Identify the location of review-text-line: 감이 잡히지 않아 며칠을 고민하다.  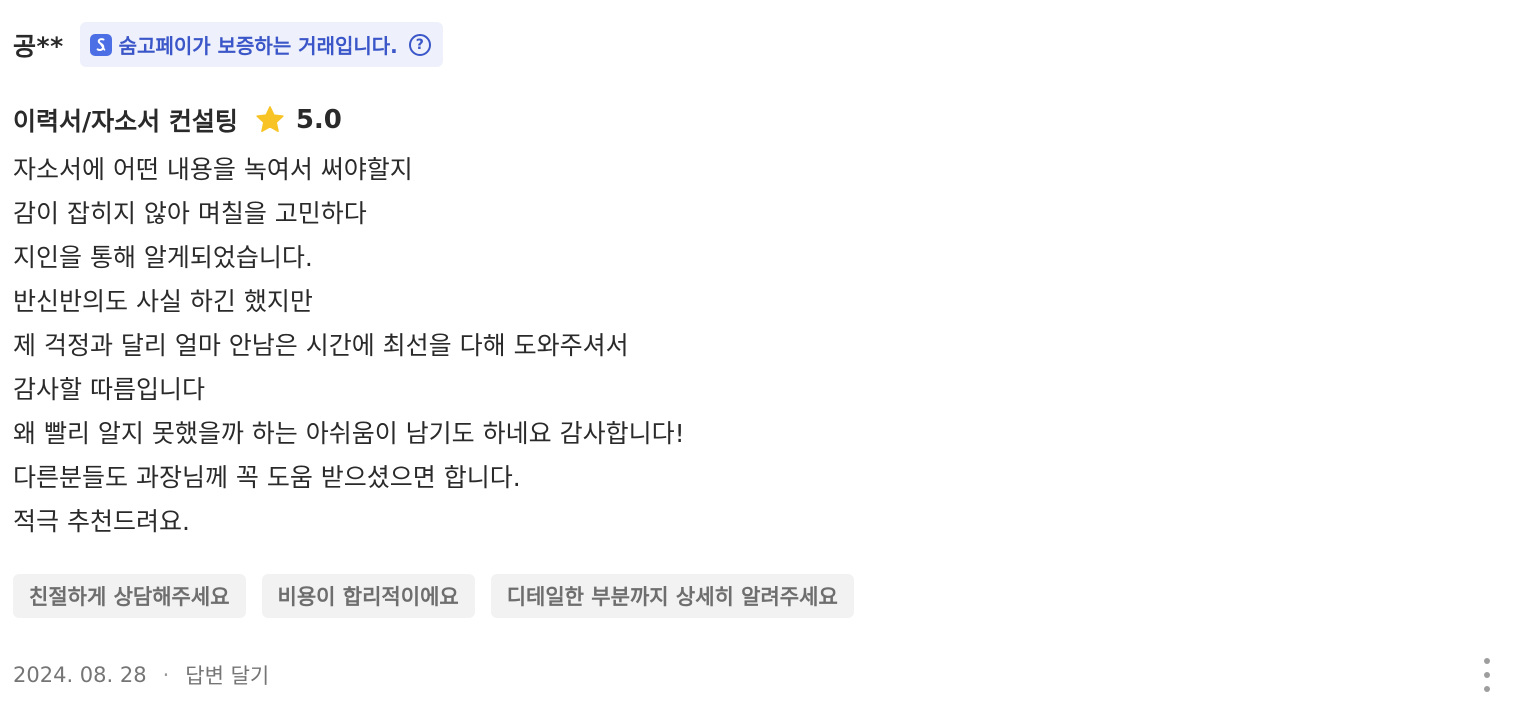
(190, 213).